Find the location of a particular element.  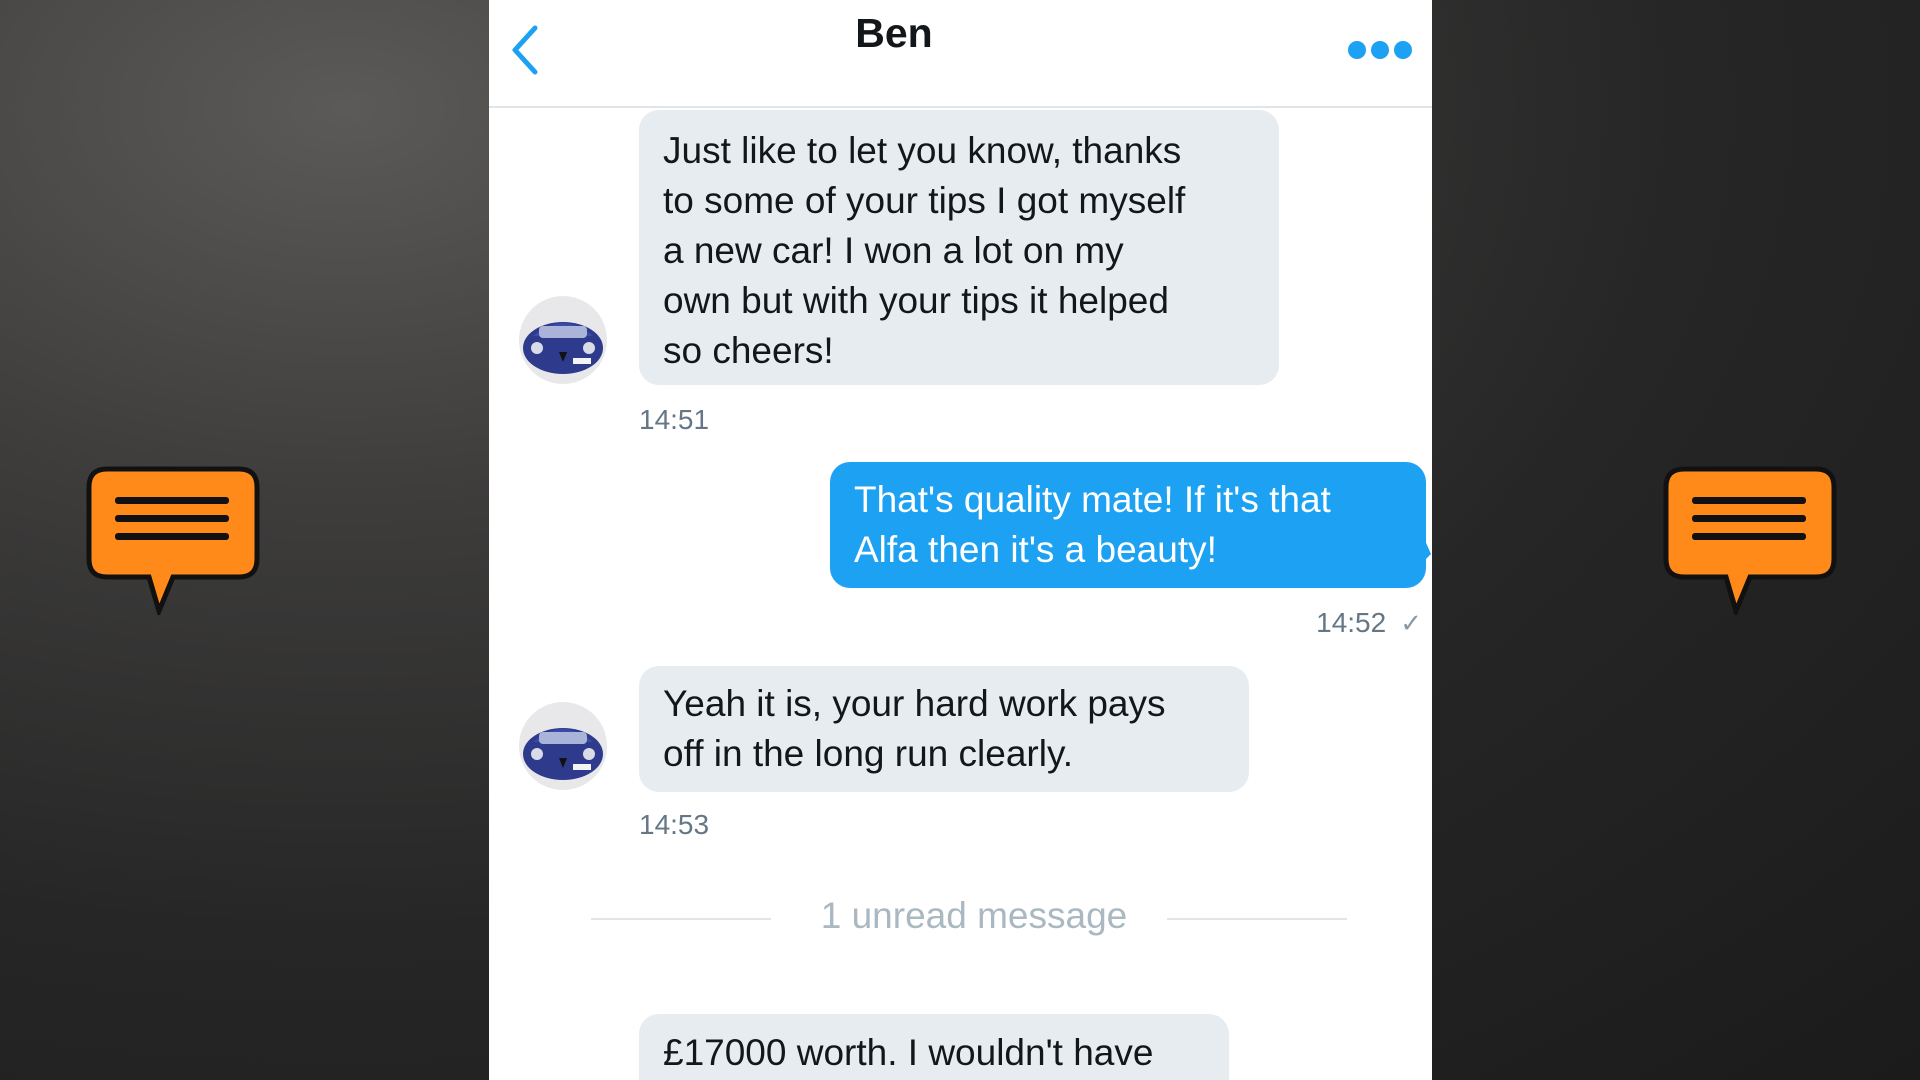

chevron-left-icon is located at coordinates (525, 50).